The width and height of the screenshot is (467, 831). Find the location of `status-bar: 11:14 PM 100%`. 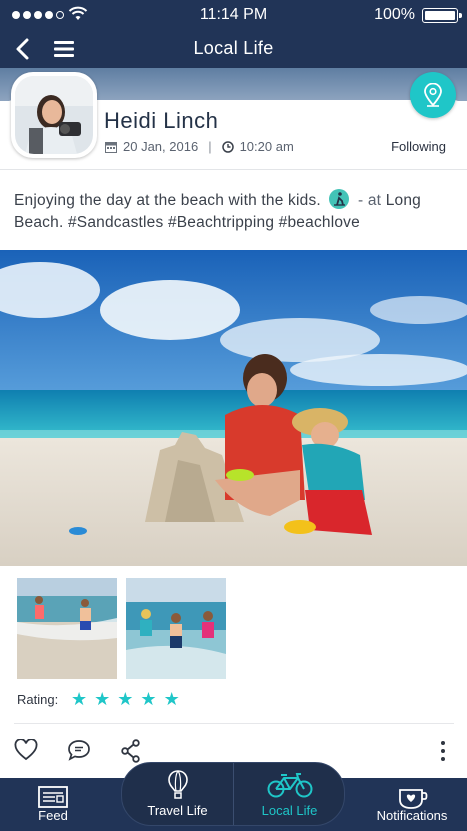

status-bar: 11:14 PM 100% is located at coordinates (233, 15).